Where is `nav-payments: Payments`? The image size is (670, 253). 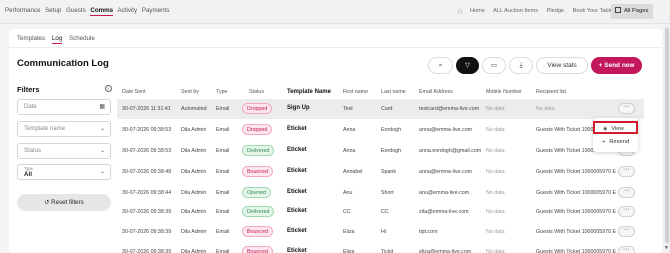 nav-payments: Payments is located at coordinates (156, 10).